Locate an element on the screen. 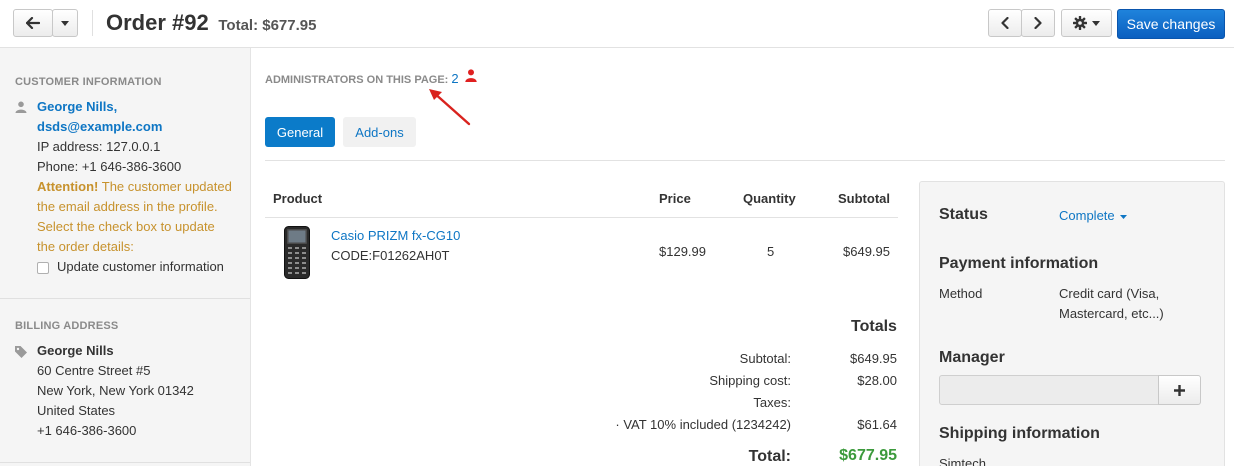  tab-addons: Add-ons is located at coordinates (379, 132).